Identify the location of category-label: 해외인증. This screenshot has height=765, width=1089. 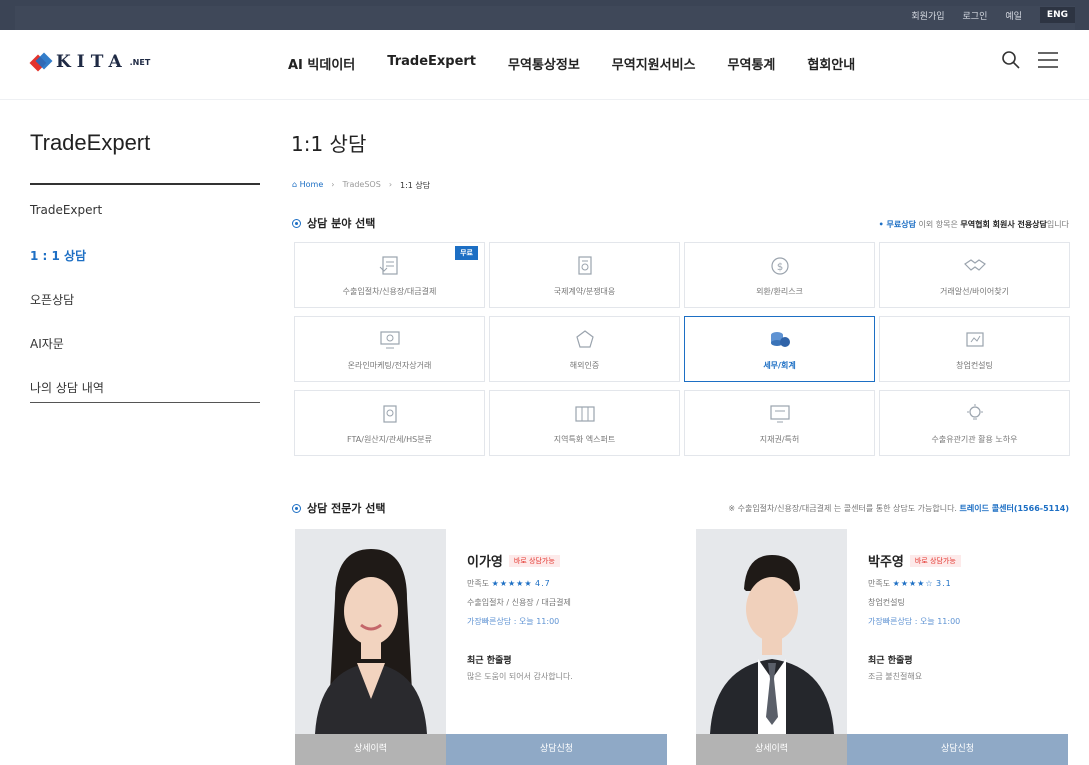
(584, 365).